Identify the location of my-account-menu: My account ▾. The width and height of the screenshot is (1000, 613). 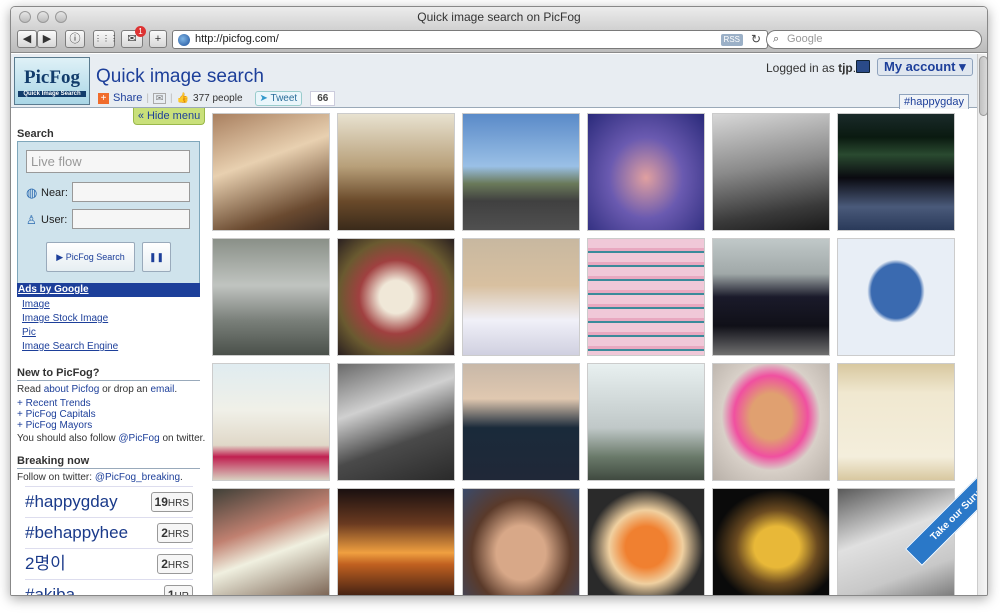
(925, 67).